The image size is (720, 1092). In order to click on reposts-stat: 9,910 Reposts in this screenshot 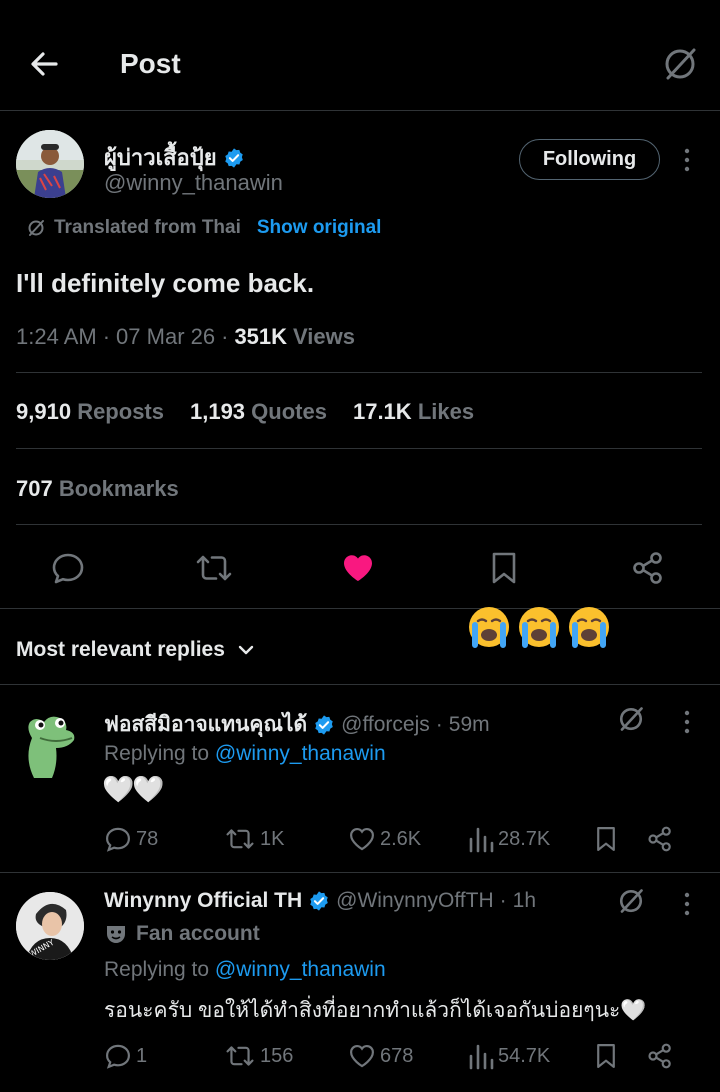, I will do `click(90, 412)`.